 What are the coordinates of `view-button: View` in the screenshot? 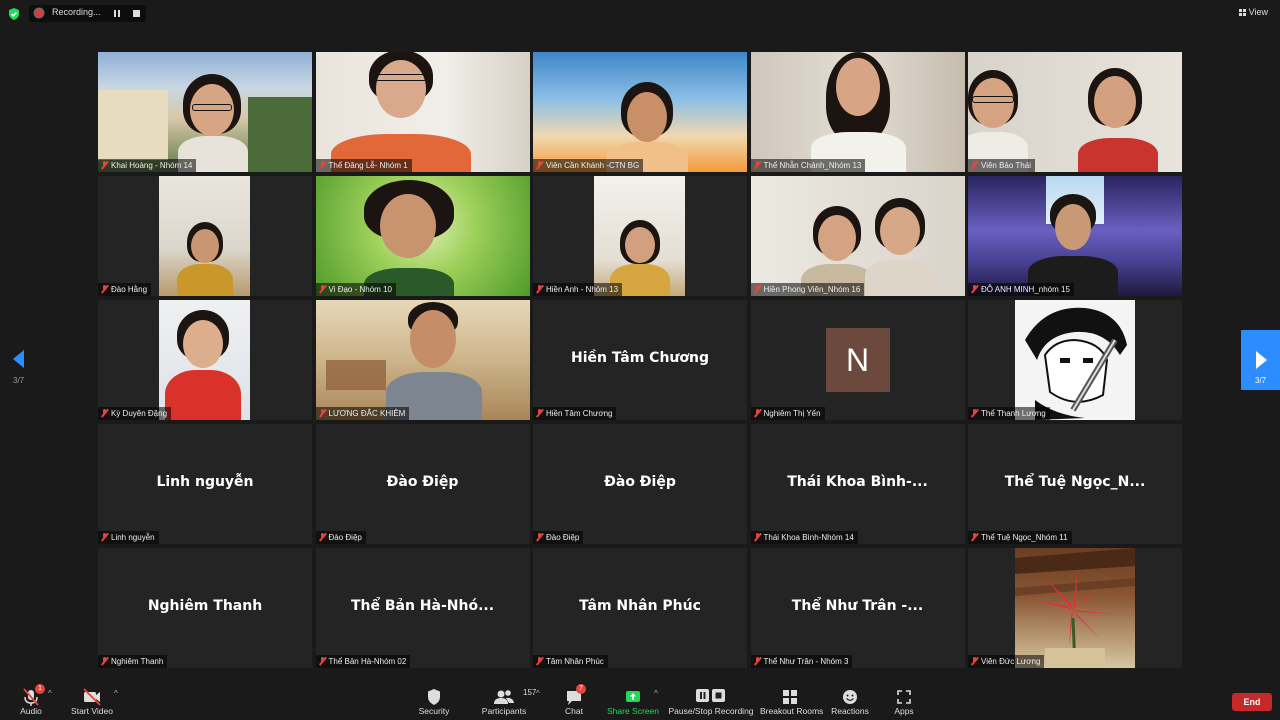 It's located at (1253, 12).